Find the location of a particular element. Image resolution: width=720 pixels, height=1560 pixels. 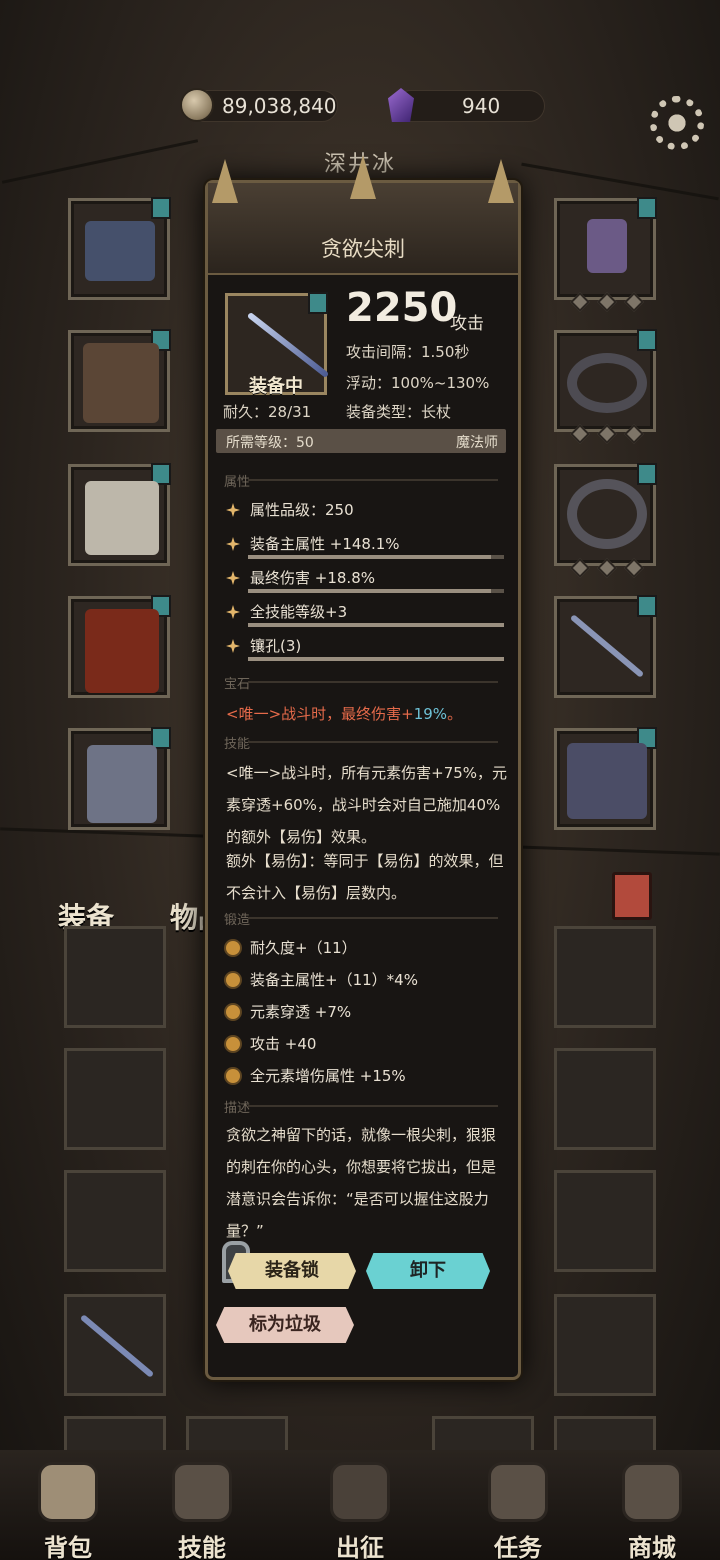

staff-icon is located at coordinates (288, 345).